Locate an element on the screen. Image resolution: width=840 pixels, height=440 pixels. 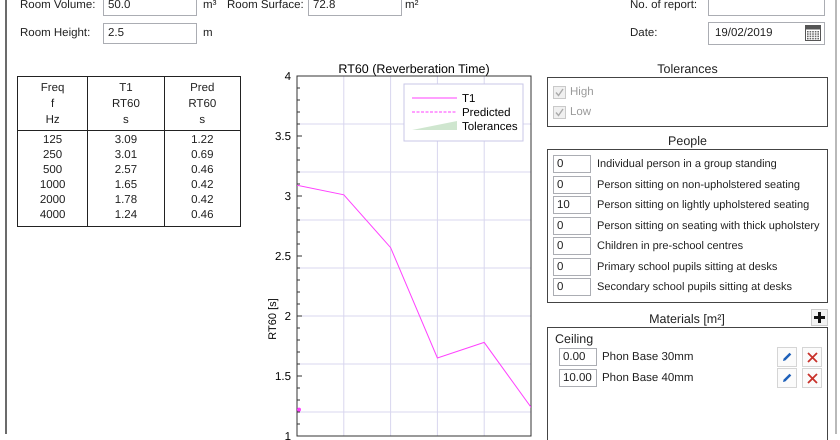
text-field: 72.8 is located at coordinates (355, 8).